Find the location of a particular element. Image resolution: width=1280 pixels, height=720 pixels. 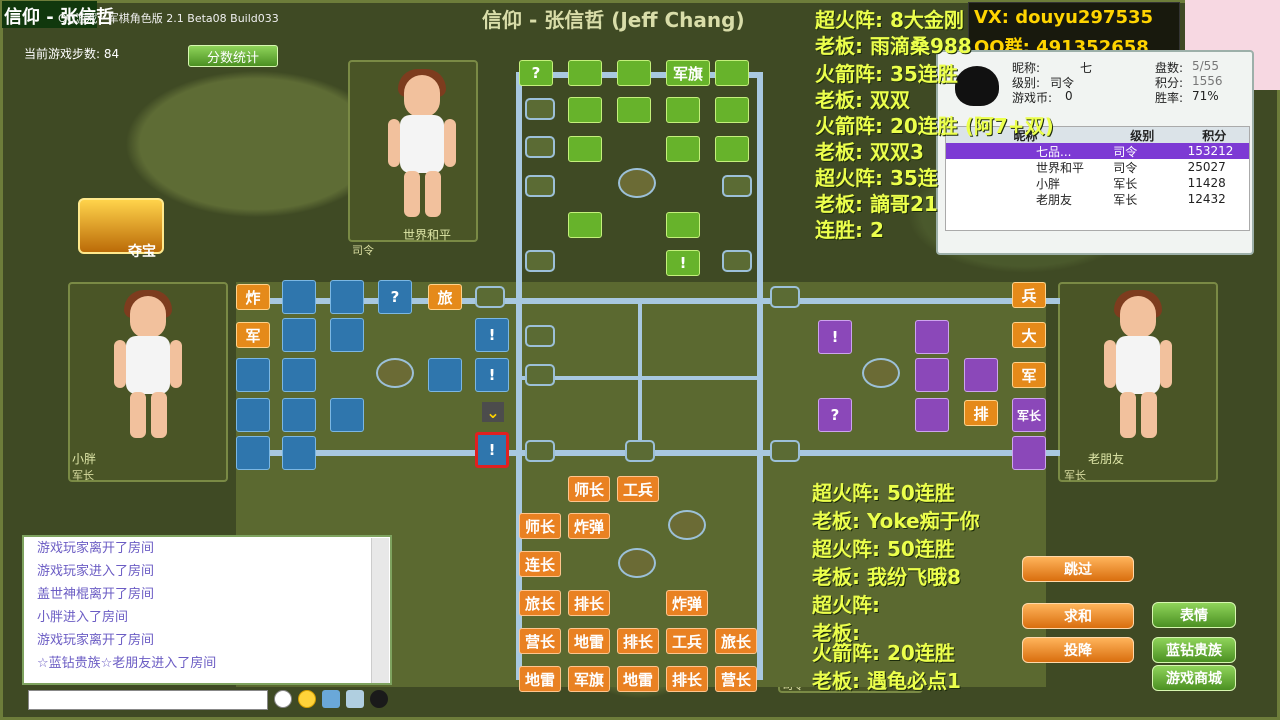

announcement-line: 老板: 謫哥21 is located at coordinates (876, 204).